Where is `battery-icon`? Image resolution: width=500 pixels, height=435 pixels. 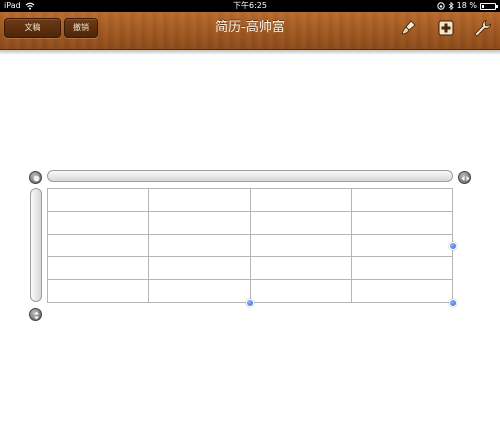
battery-icon is located at coordinates (489, 6).